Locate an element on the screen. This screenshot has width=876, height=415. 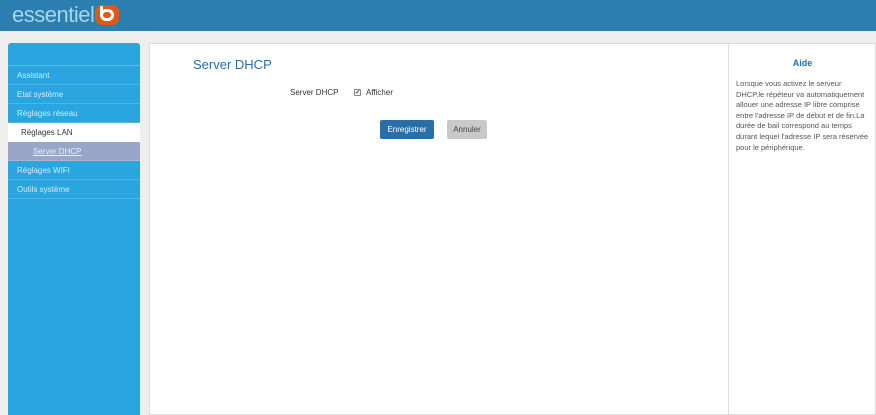
sidebar-item-assistant: Assistant is located at coordinates (74, 75).